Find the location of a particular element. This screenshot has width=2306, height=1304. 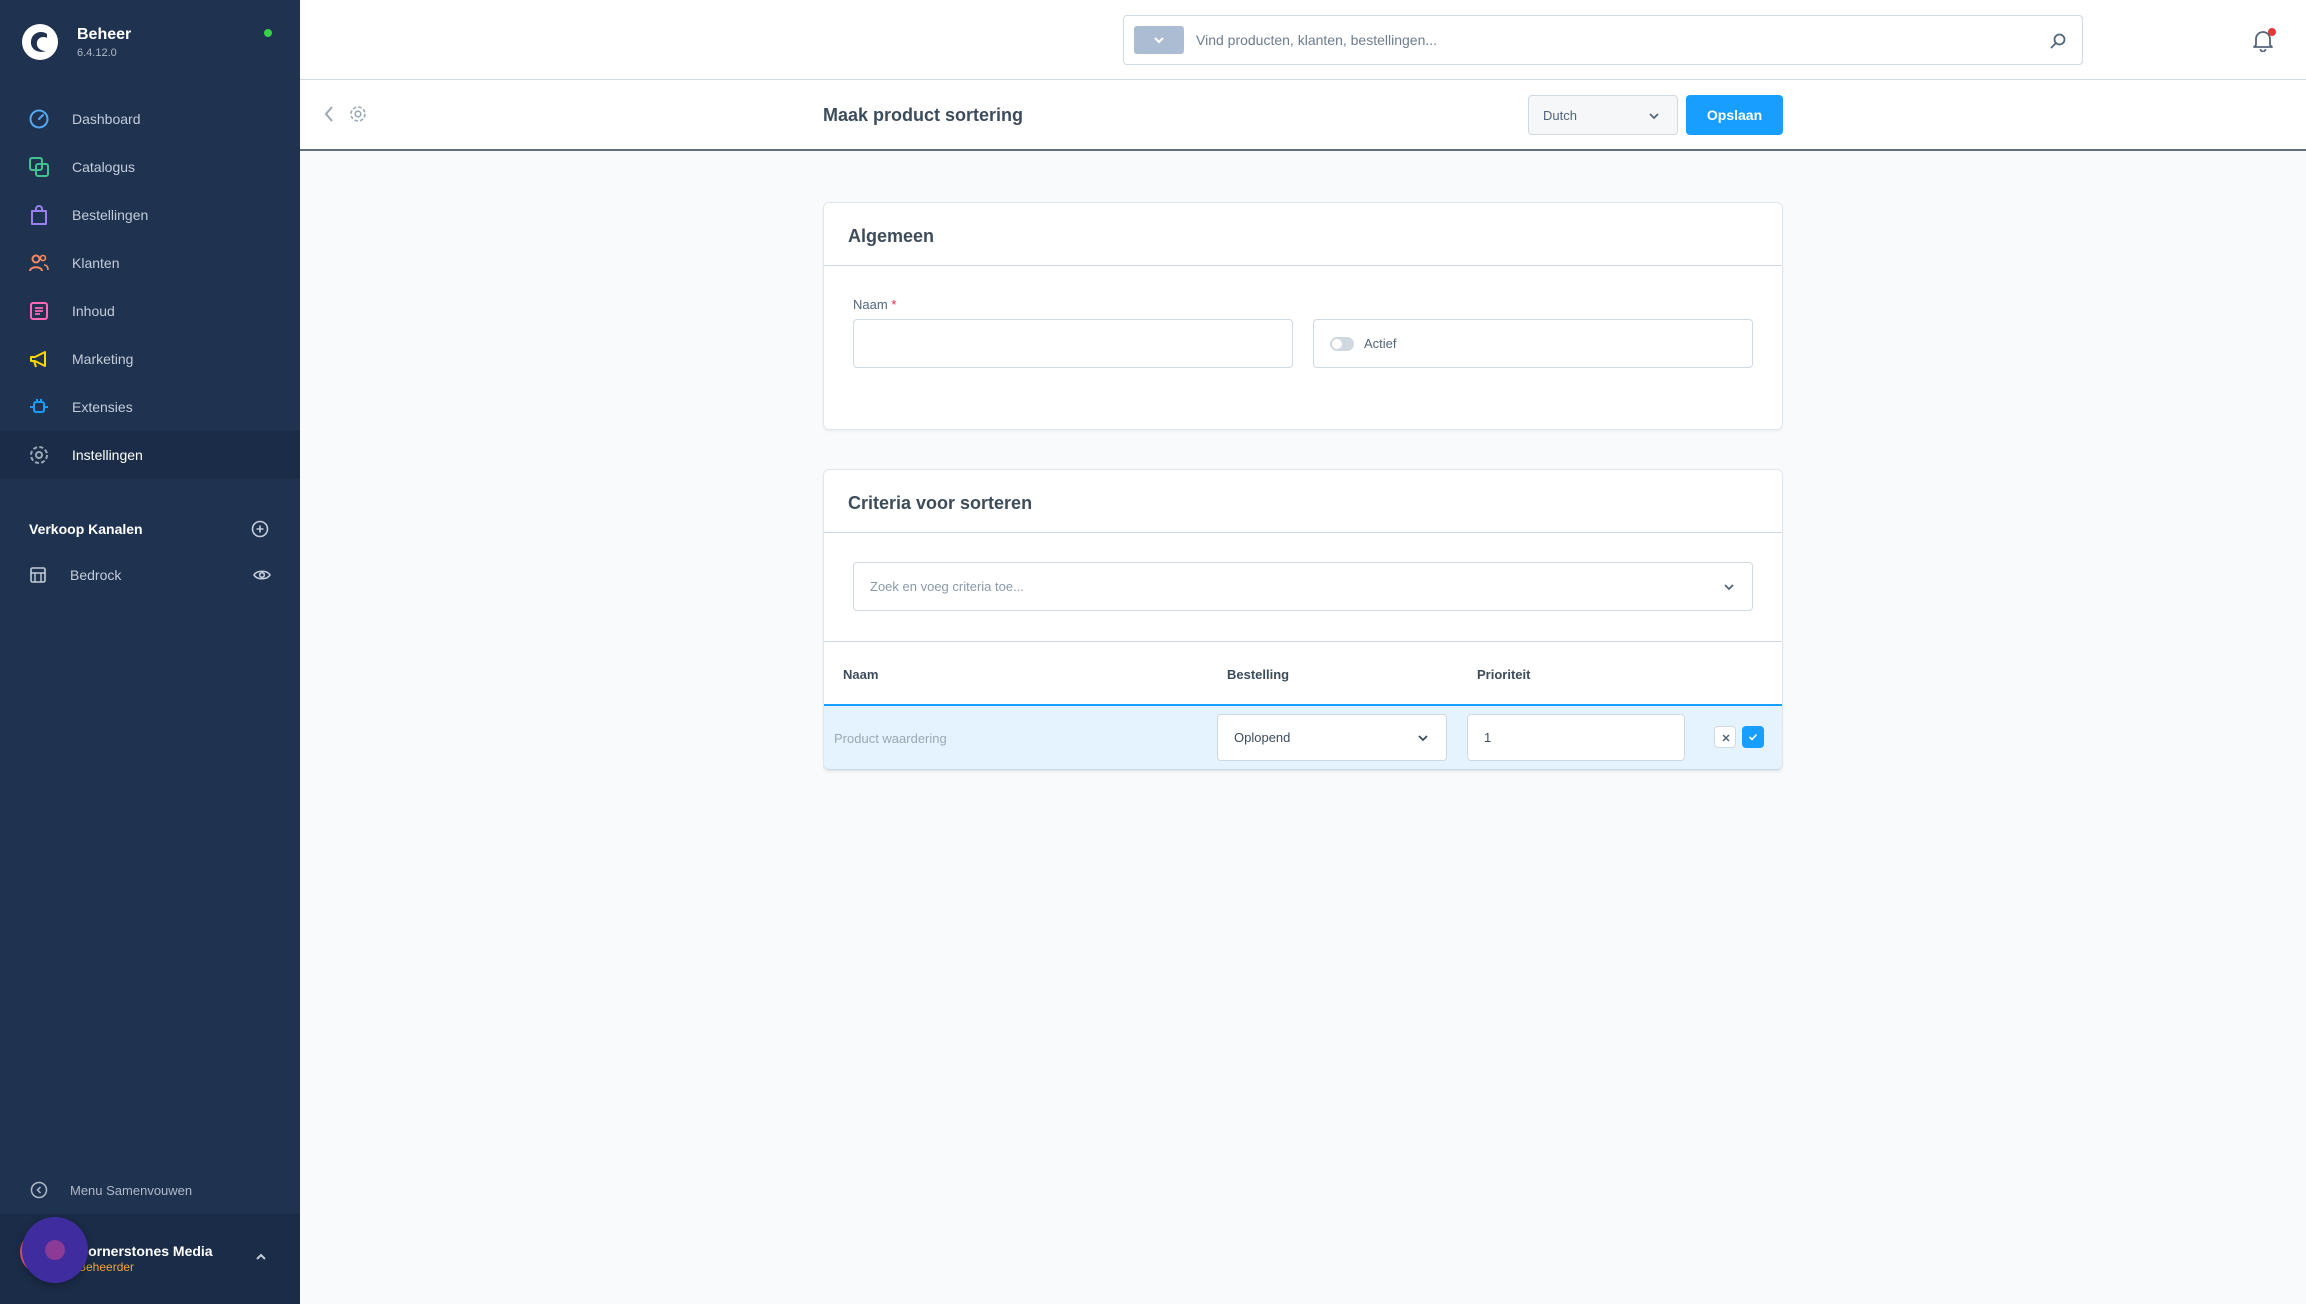

active-toggle-field: Actief is located at coordinates (1533, 343).